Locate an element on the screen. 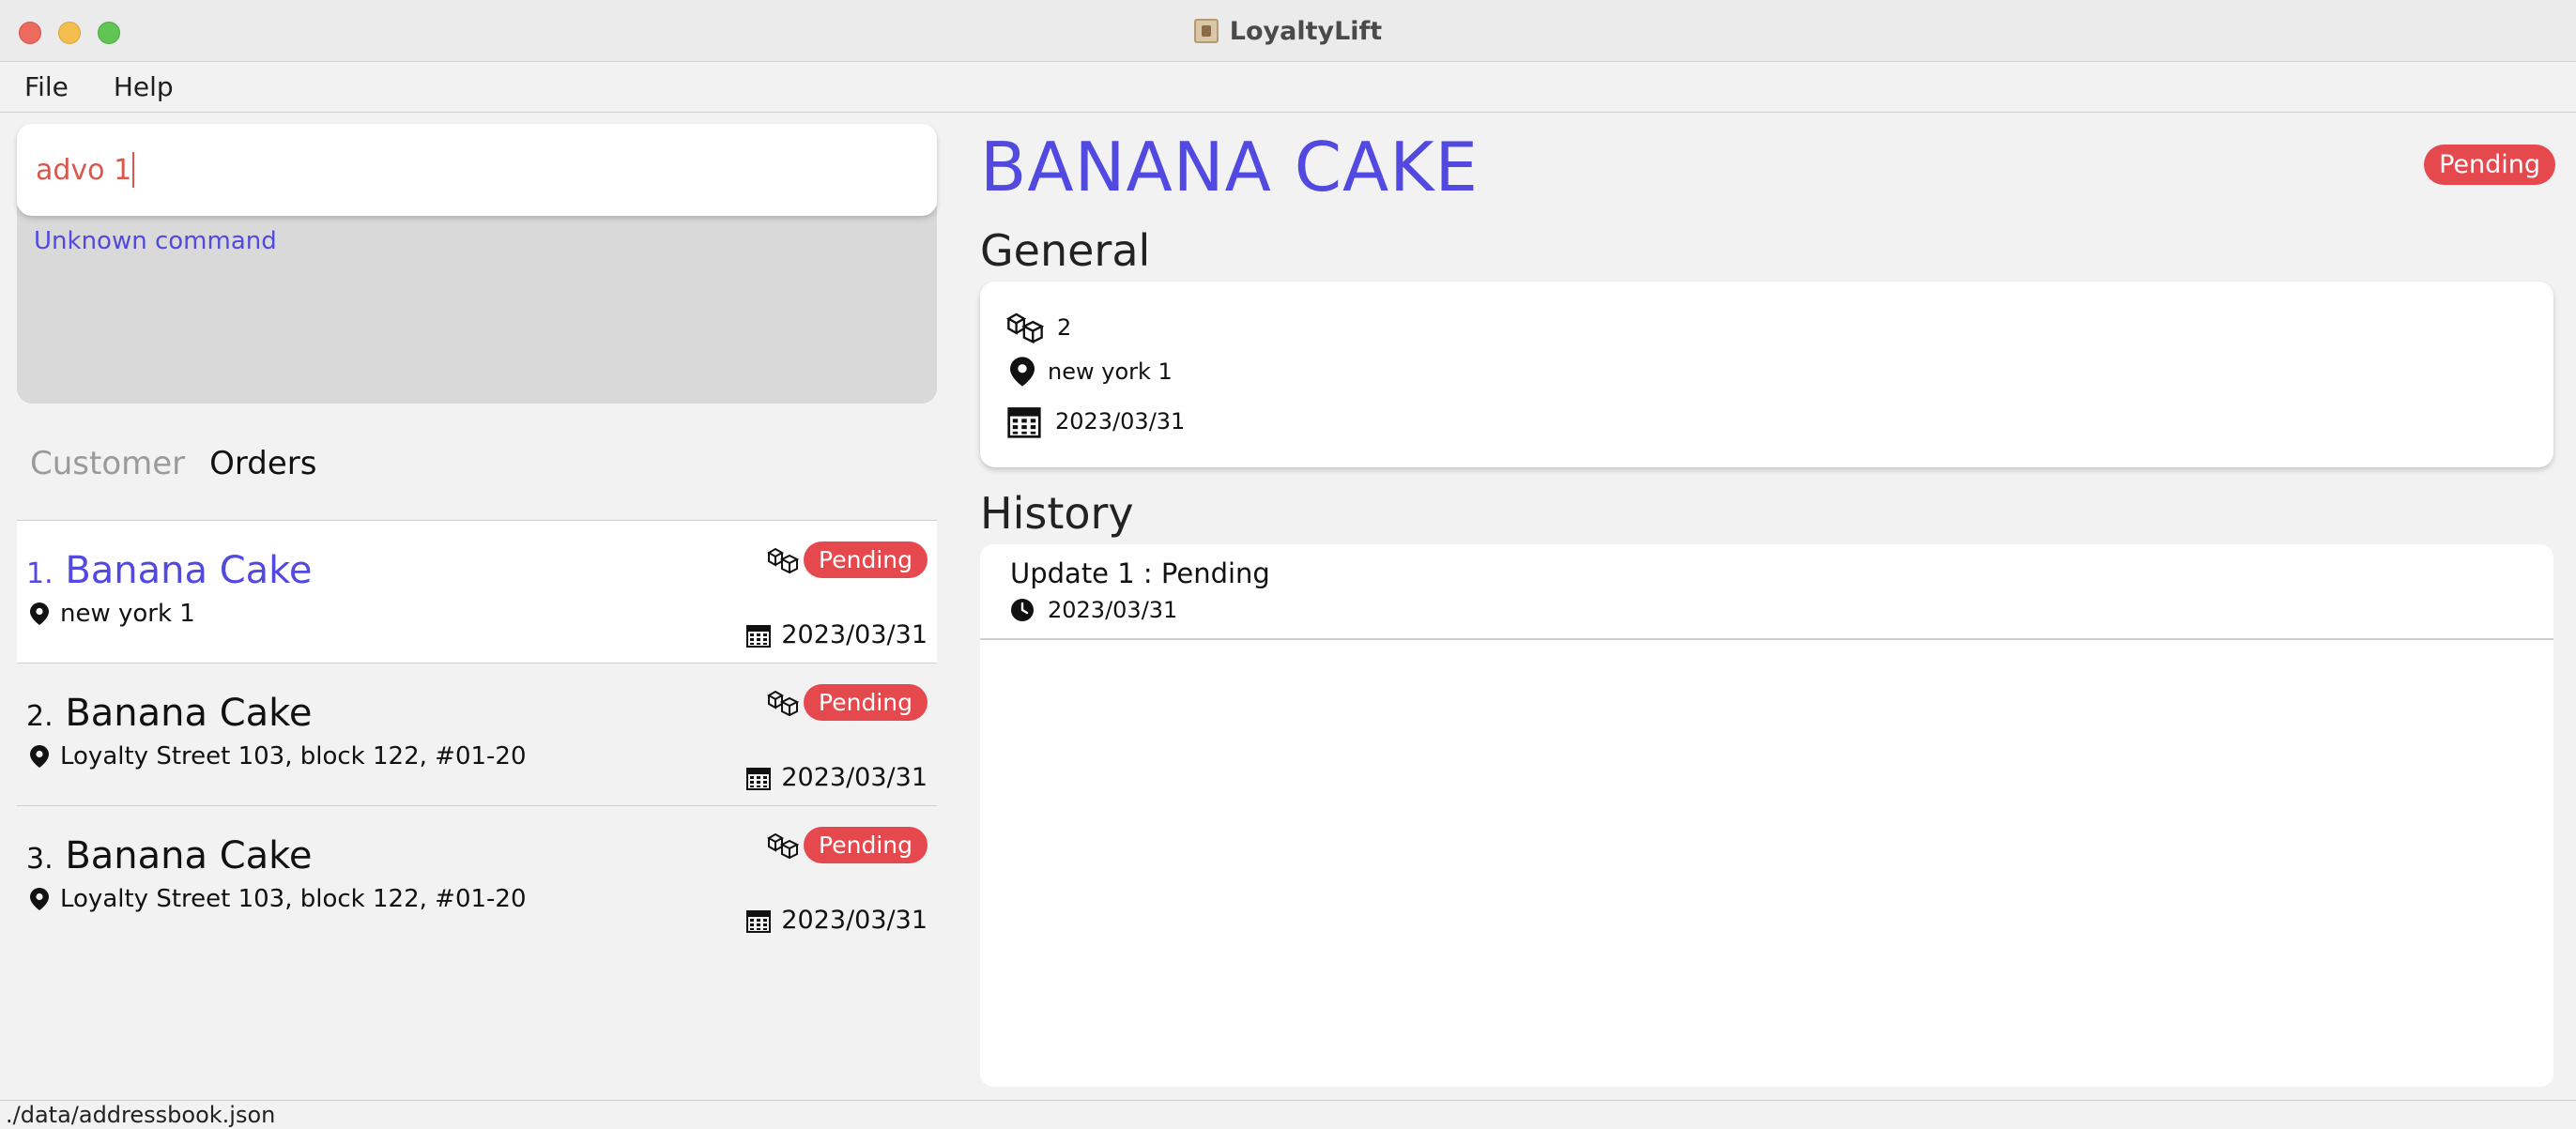  menu-bar: File Help is located at coordinates (1288, 88).